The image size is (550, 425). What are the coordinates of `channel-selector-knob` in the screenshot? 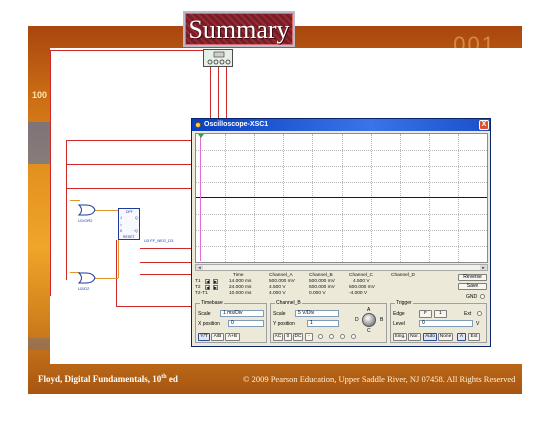 It's located at (369, 320).